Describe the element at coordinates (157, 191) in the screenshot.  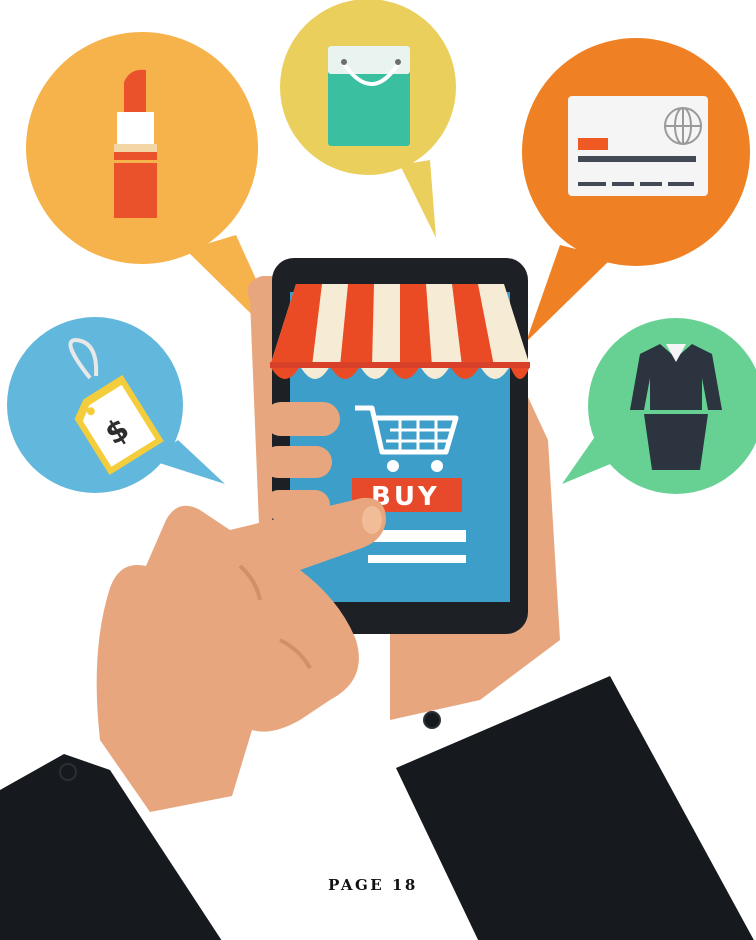
I see `lipstick-bubble` at that location.